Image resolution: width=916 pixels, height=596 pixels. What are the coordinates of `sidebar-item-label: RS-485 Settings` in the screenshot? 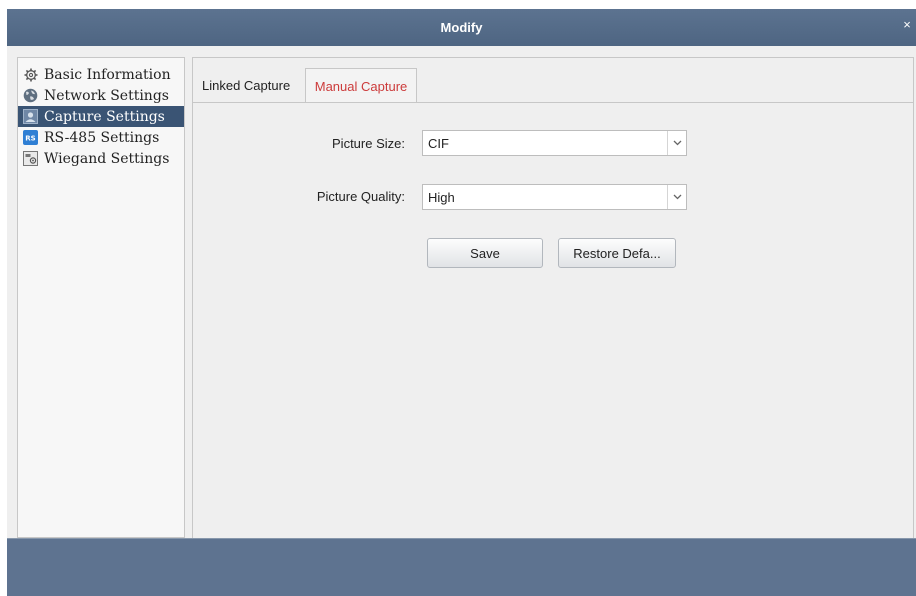 It's located at (102, 137).